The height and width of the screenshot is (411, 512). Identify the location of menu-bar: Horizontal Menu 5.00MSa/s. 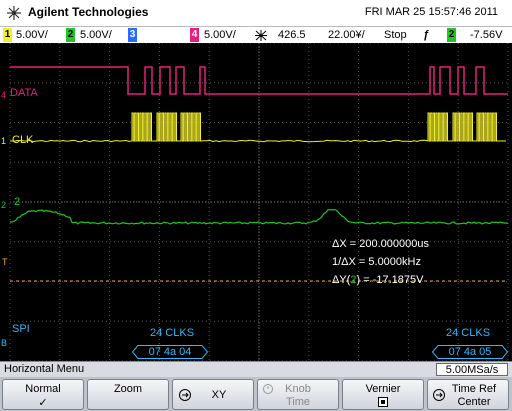
(256, 369).